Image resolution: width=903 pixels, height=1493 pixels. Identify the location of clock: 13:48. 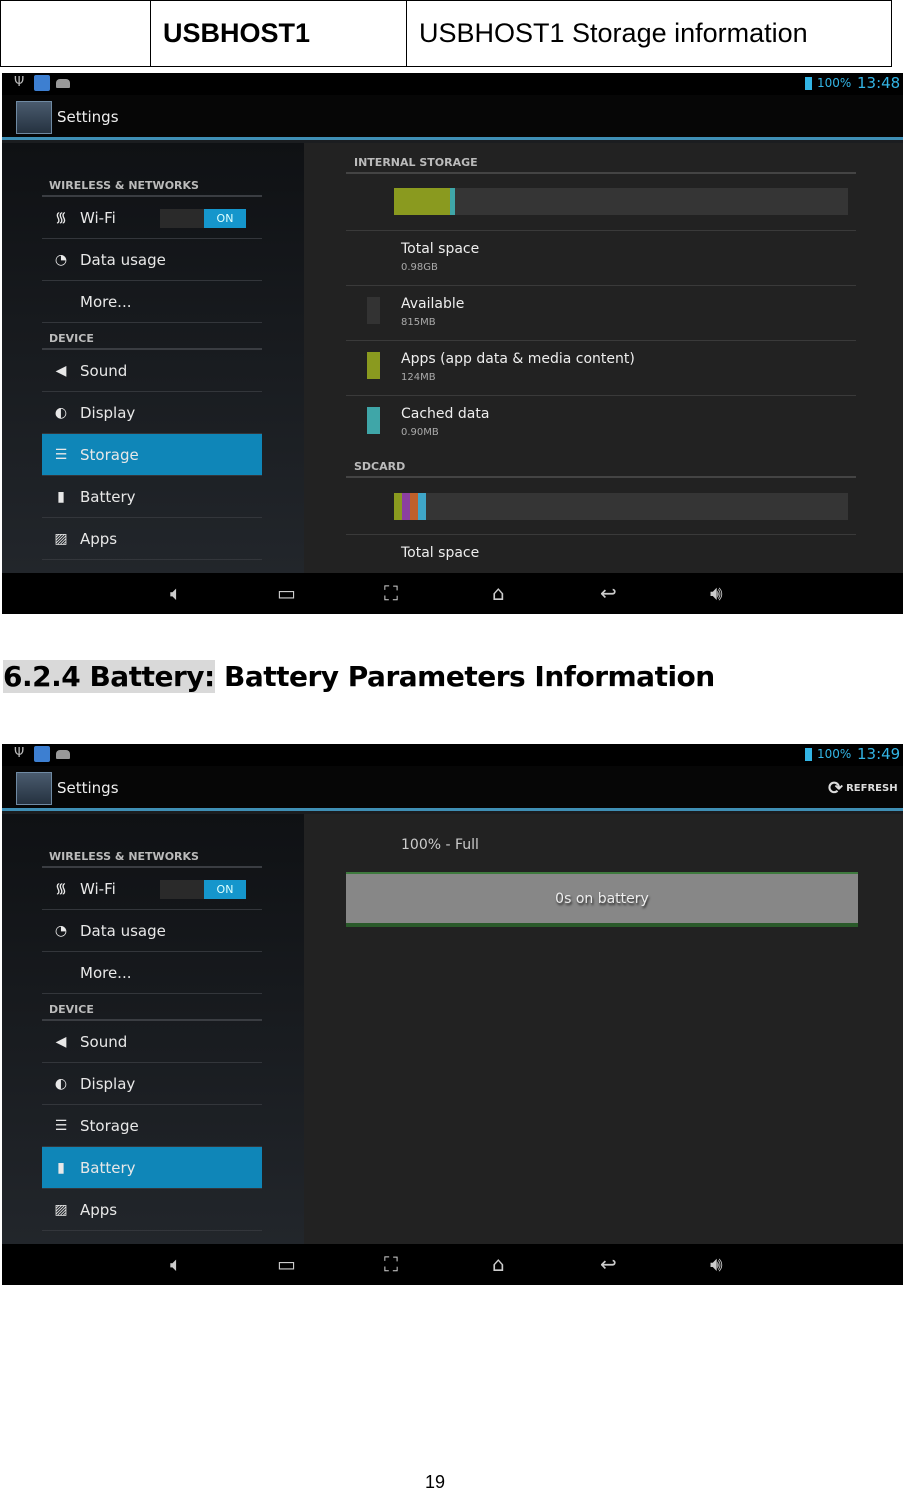
(879, 83).